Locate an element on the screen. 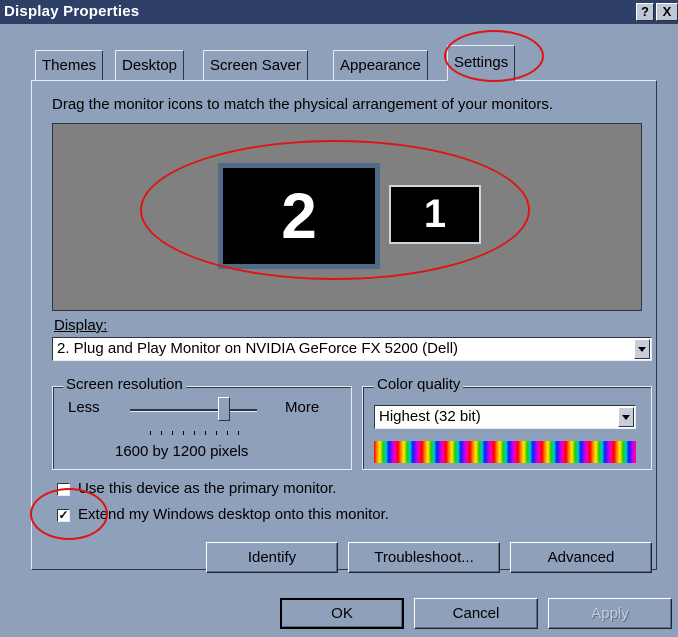 Image resolution: width=678 pixels, height=637 pixels. tab-appearance: Appearance is located at coordinates (380, 65).